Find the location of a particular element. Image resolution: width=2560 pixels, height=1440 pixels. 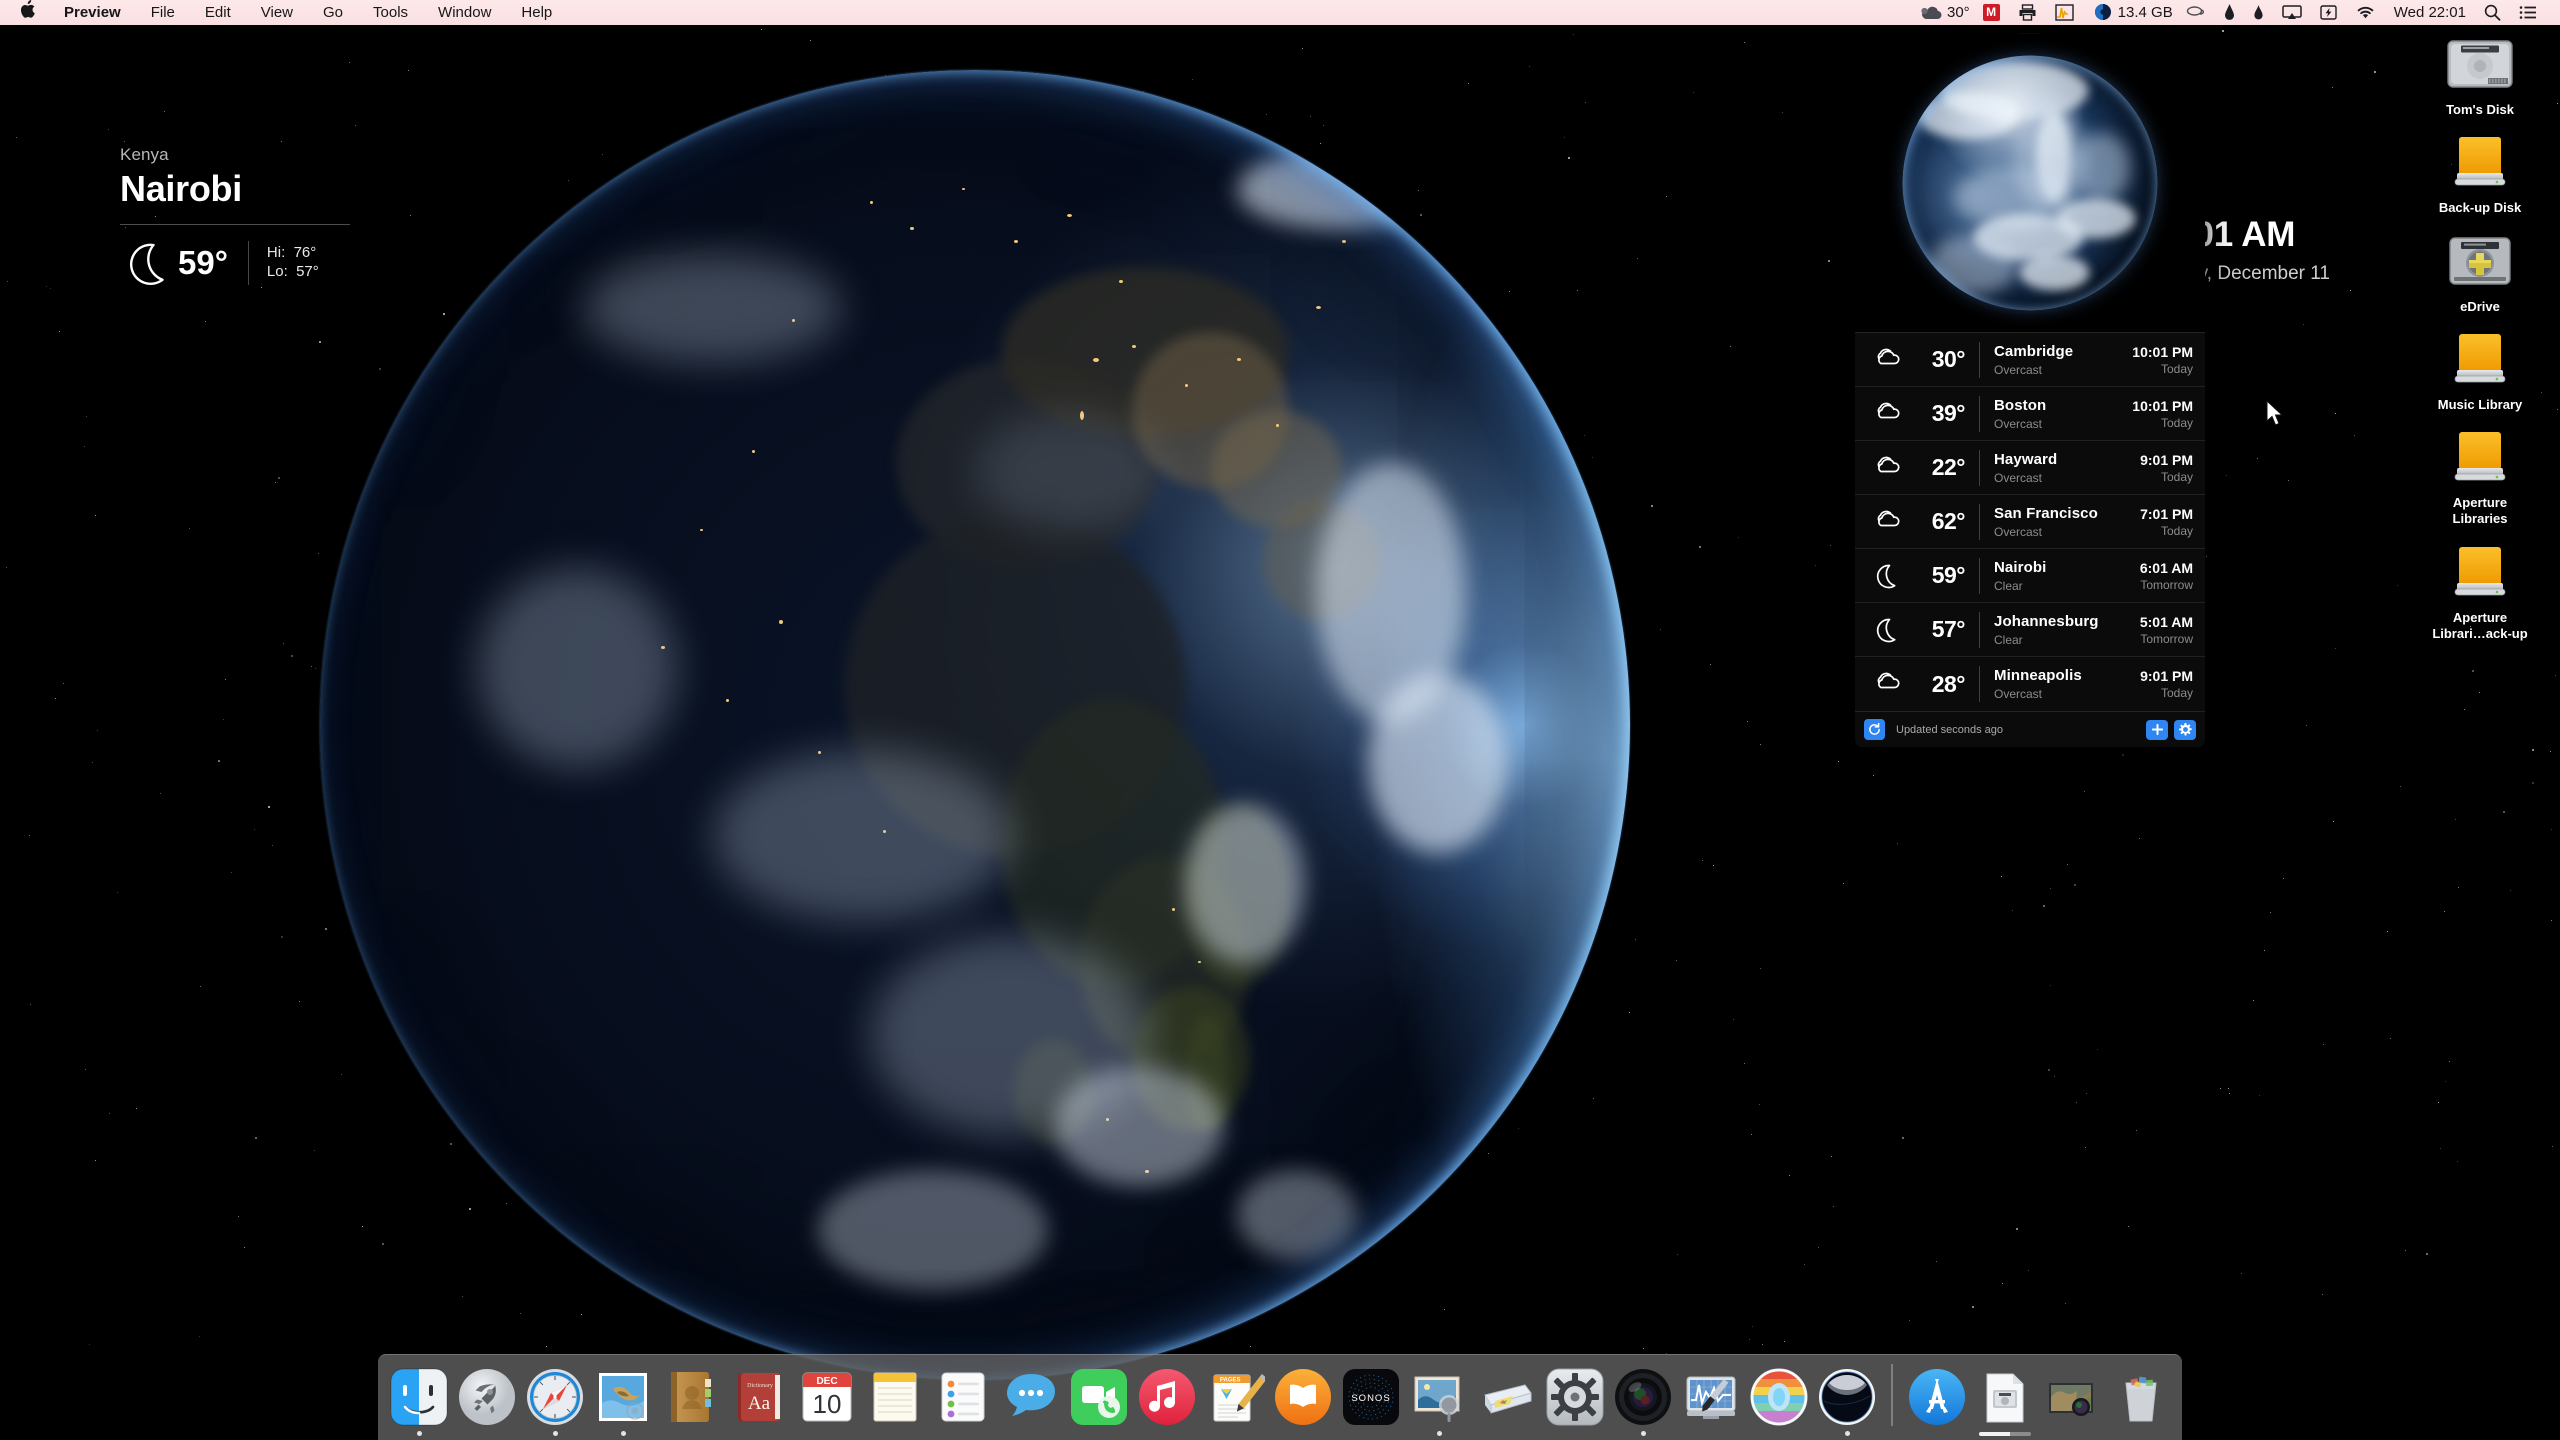

plus-icon is located at coordinates (2157, 729).